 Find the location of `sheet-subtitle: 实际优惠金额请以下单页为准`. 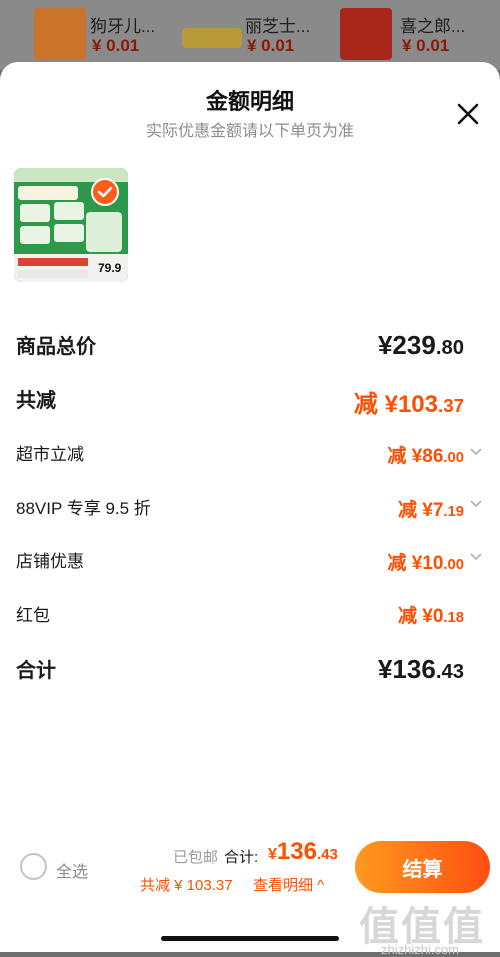

sheet-subtitle: 实际优惠金额请以下单页为准 is located at coordinates (249, 131).